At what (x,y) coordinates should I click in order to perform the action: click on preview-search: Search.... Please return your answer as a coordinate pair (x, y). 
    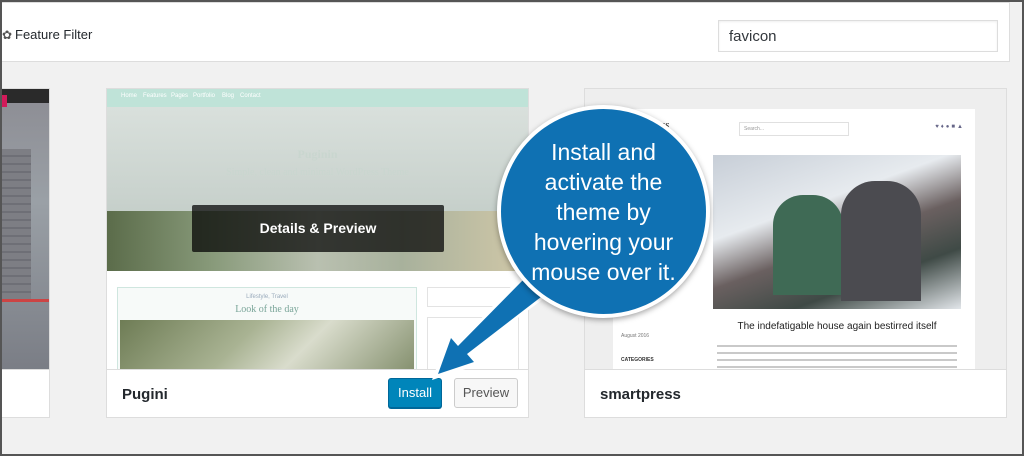
    Looking at the image, I should click on (794, 129).